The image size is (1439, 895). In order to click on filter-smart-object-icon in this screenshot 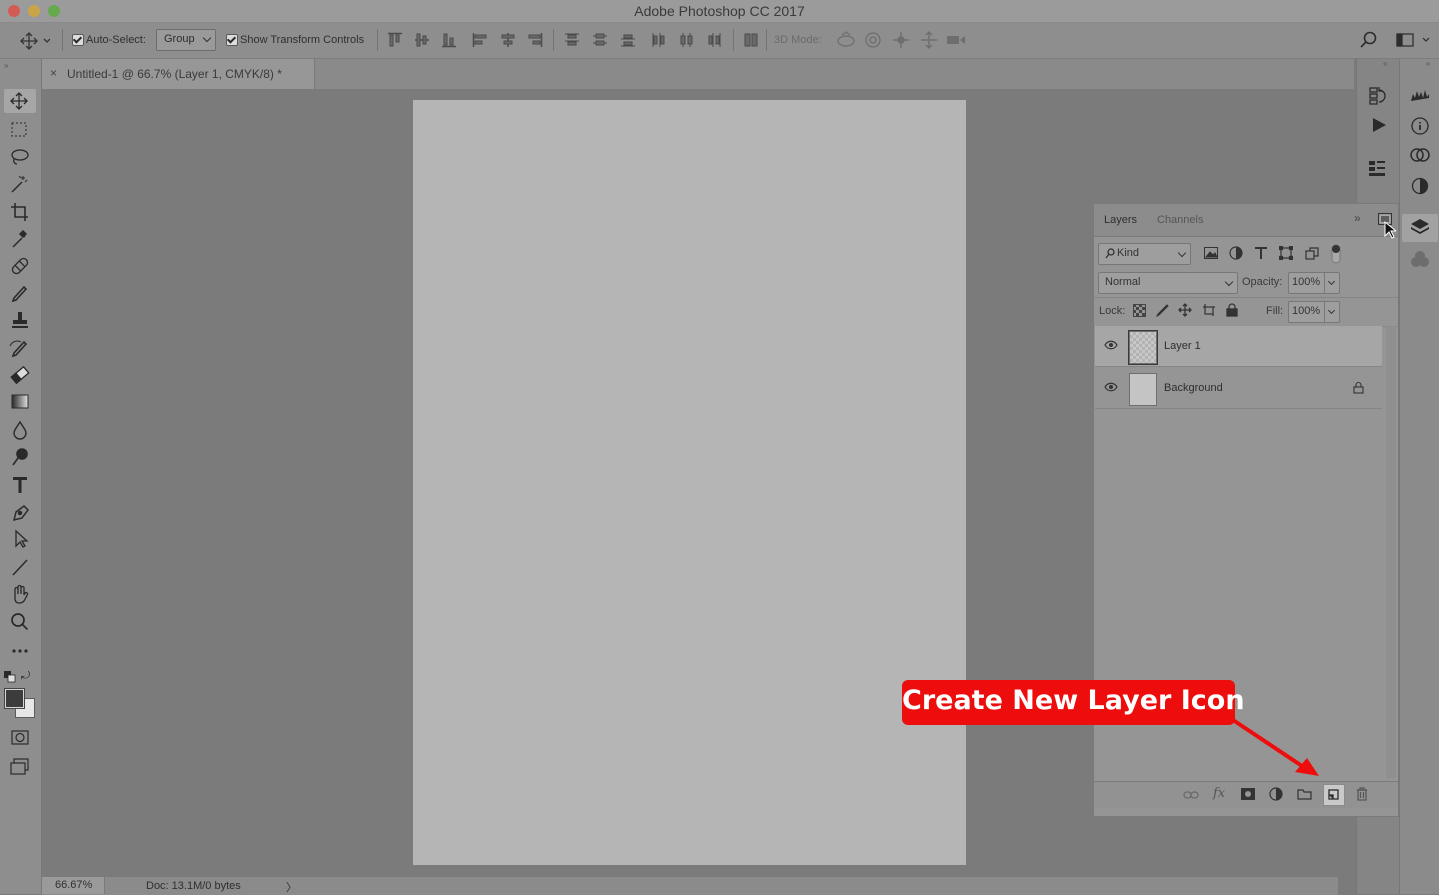, I will do `click(1312, 253)`.